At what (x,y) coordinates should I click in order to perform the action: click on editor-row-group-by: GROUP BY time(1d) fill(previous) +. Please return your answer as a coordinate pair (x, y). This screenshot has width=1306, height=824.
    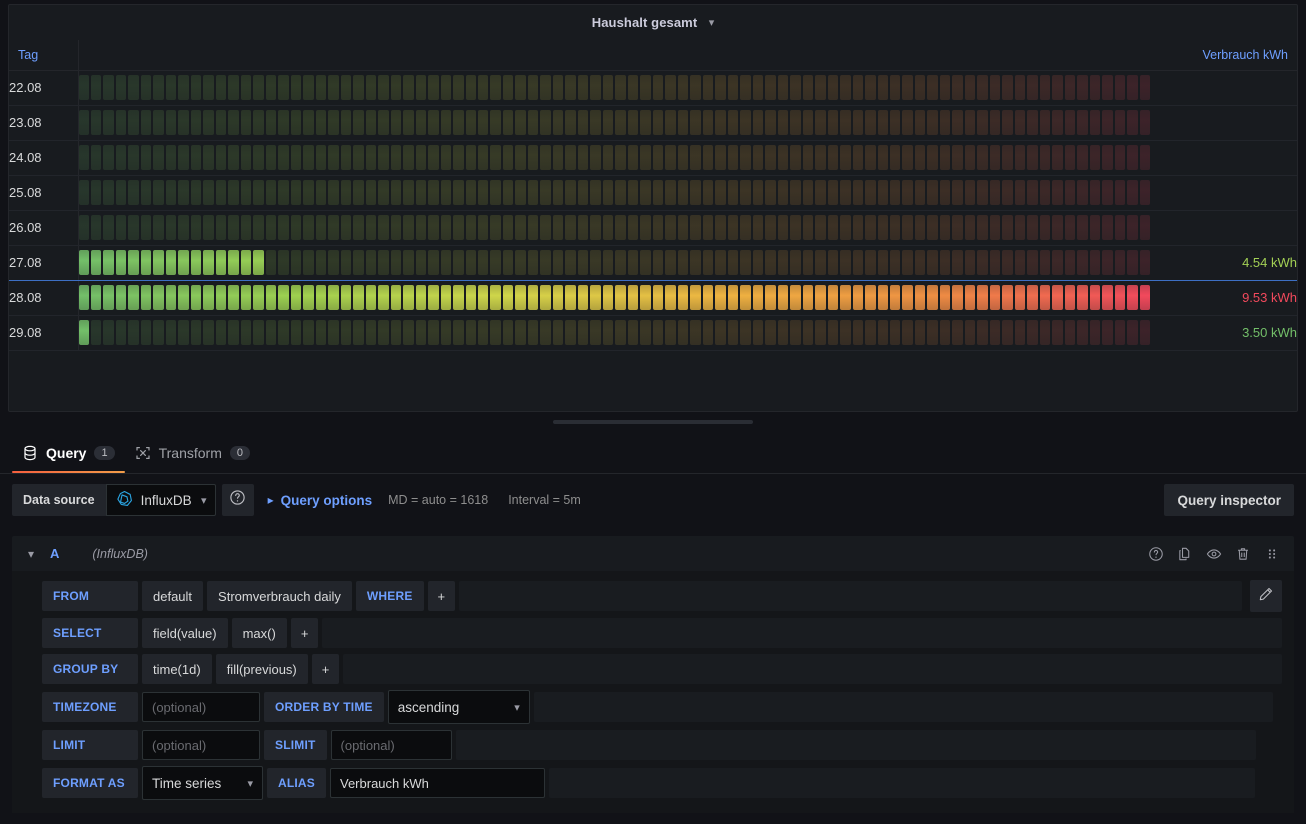
    Looking at the image, I should click on (653, 669).